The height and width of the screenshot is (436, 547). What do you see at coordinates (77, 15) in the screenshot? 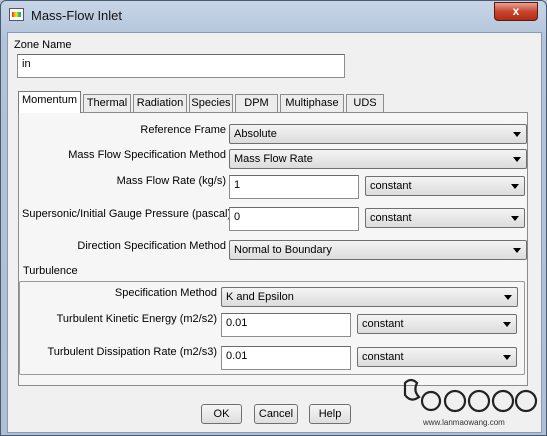
I see `window-title: Mass-Flow Inlet` at bounding box center [77, 15].